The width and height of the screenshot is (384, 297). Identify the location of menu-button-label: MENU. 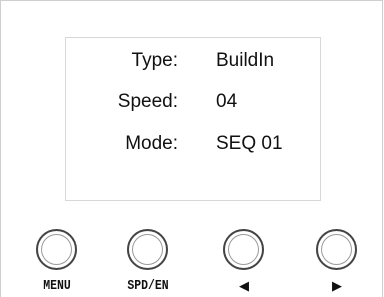
(57, 286).